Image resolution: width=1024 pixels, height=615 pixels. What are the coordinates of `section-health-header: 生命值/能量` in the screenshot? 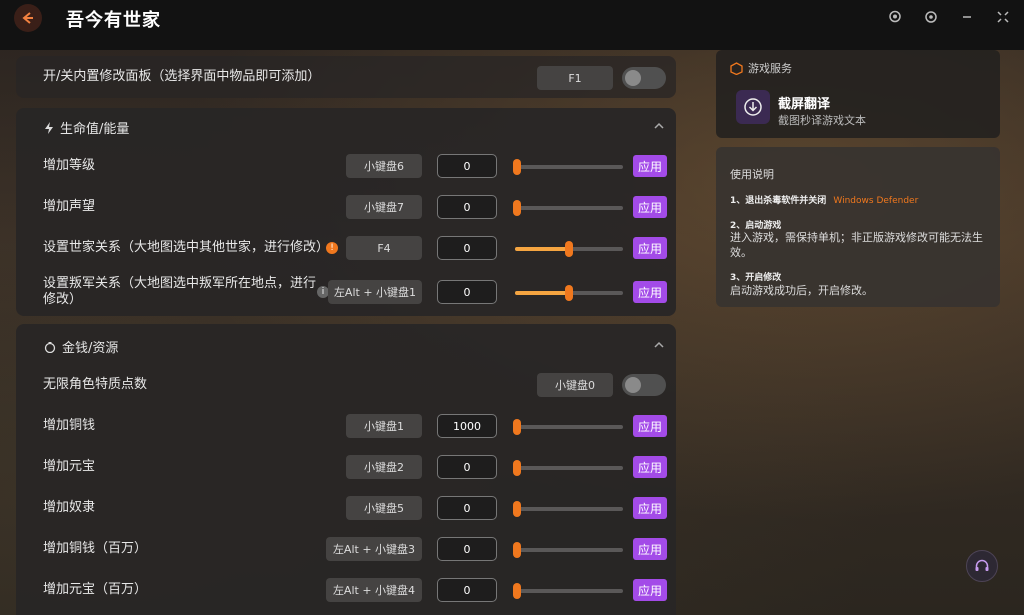 It's located at (86, 127).